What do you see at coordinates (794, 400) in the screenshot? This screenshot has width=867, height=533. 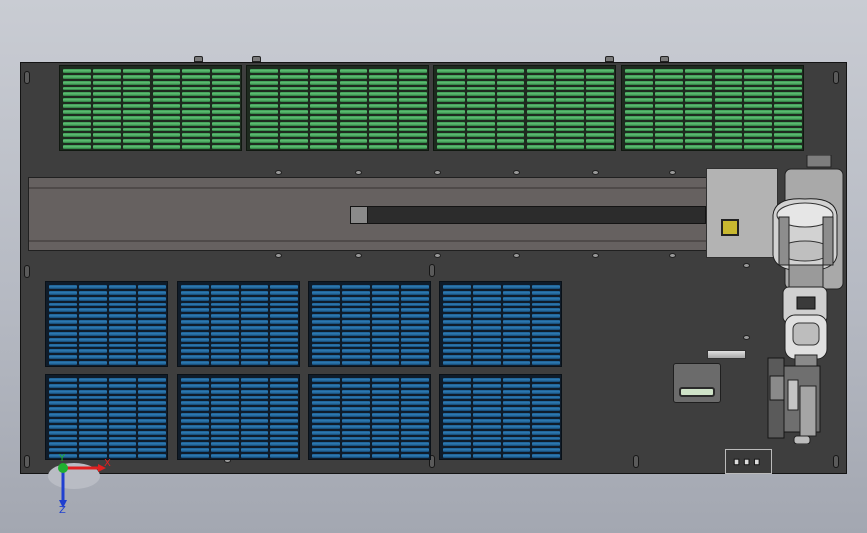 I see `gripper-stand` at bounding box center [794, 400].